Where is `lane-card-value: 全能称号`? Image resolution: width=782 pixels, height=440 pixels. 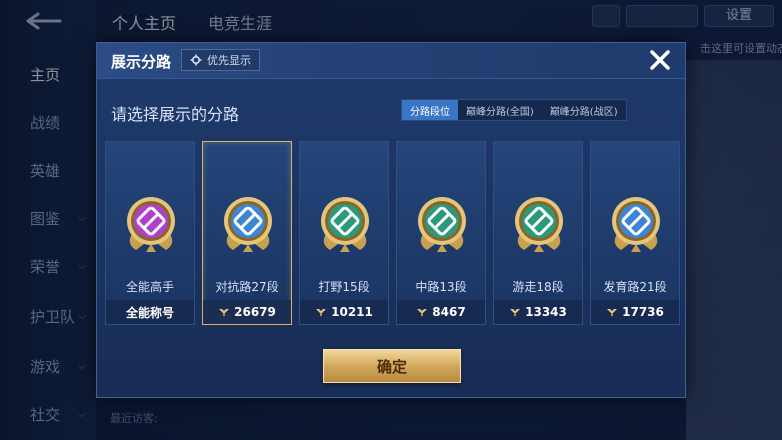 lane-card-value: 全能称号 is located at coordinates (149, 312).